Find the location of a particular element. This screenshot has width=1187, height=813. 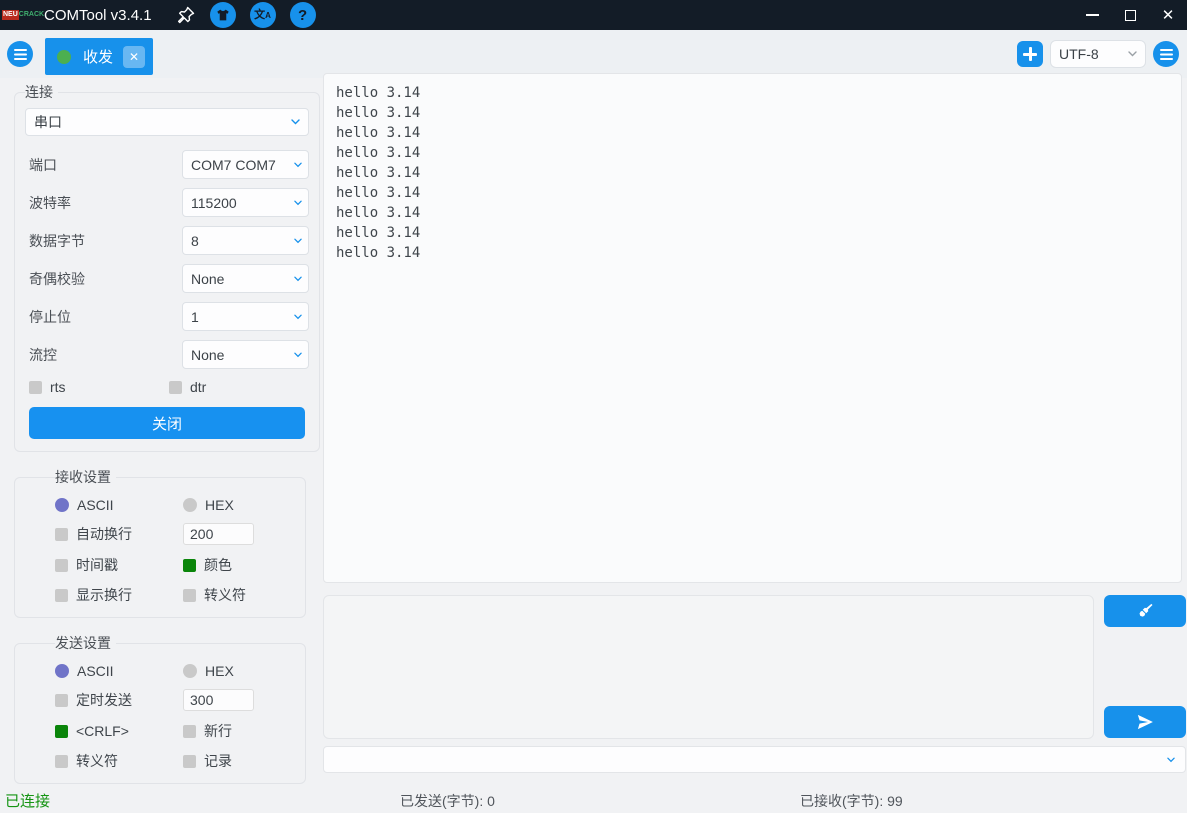

close-connection-button: 关闭 is located at coordinates (167, 423).